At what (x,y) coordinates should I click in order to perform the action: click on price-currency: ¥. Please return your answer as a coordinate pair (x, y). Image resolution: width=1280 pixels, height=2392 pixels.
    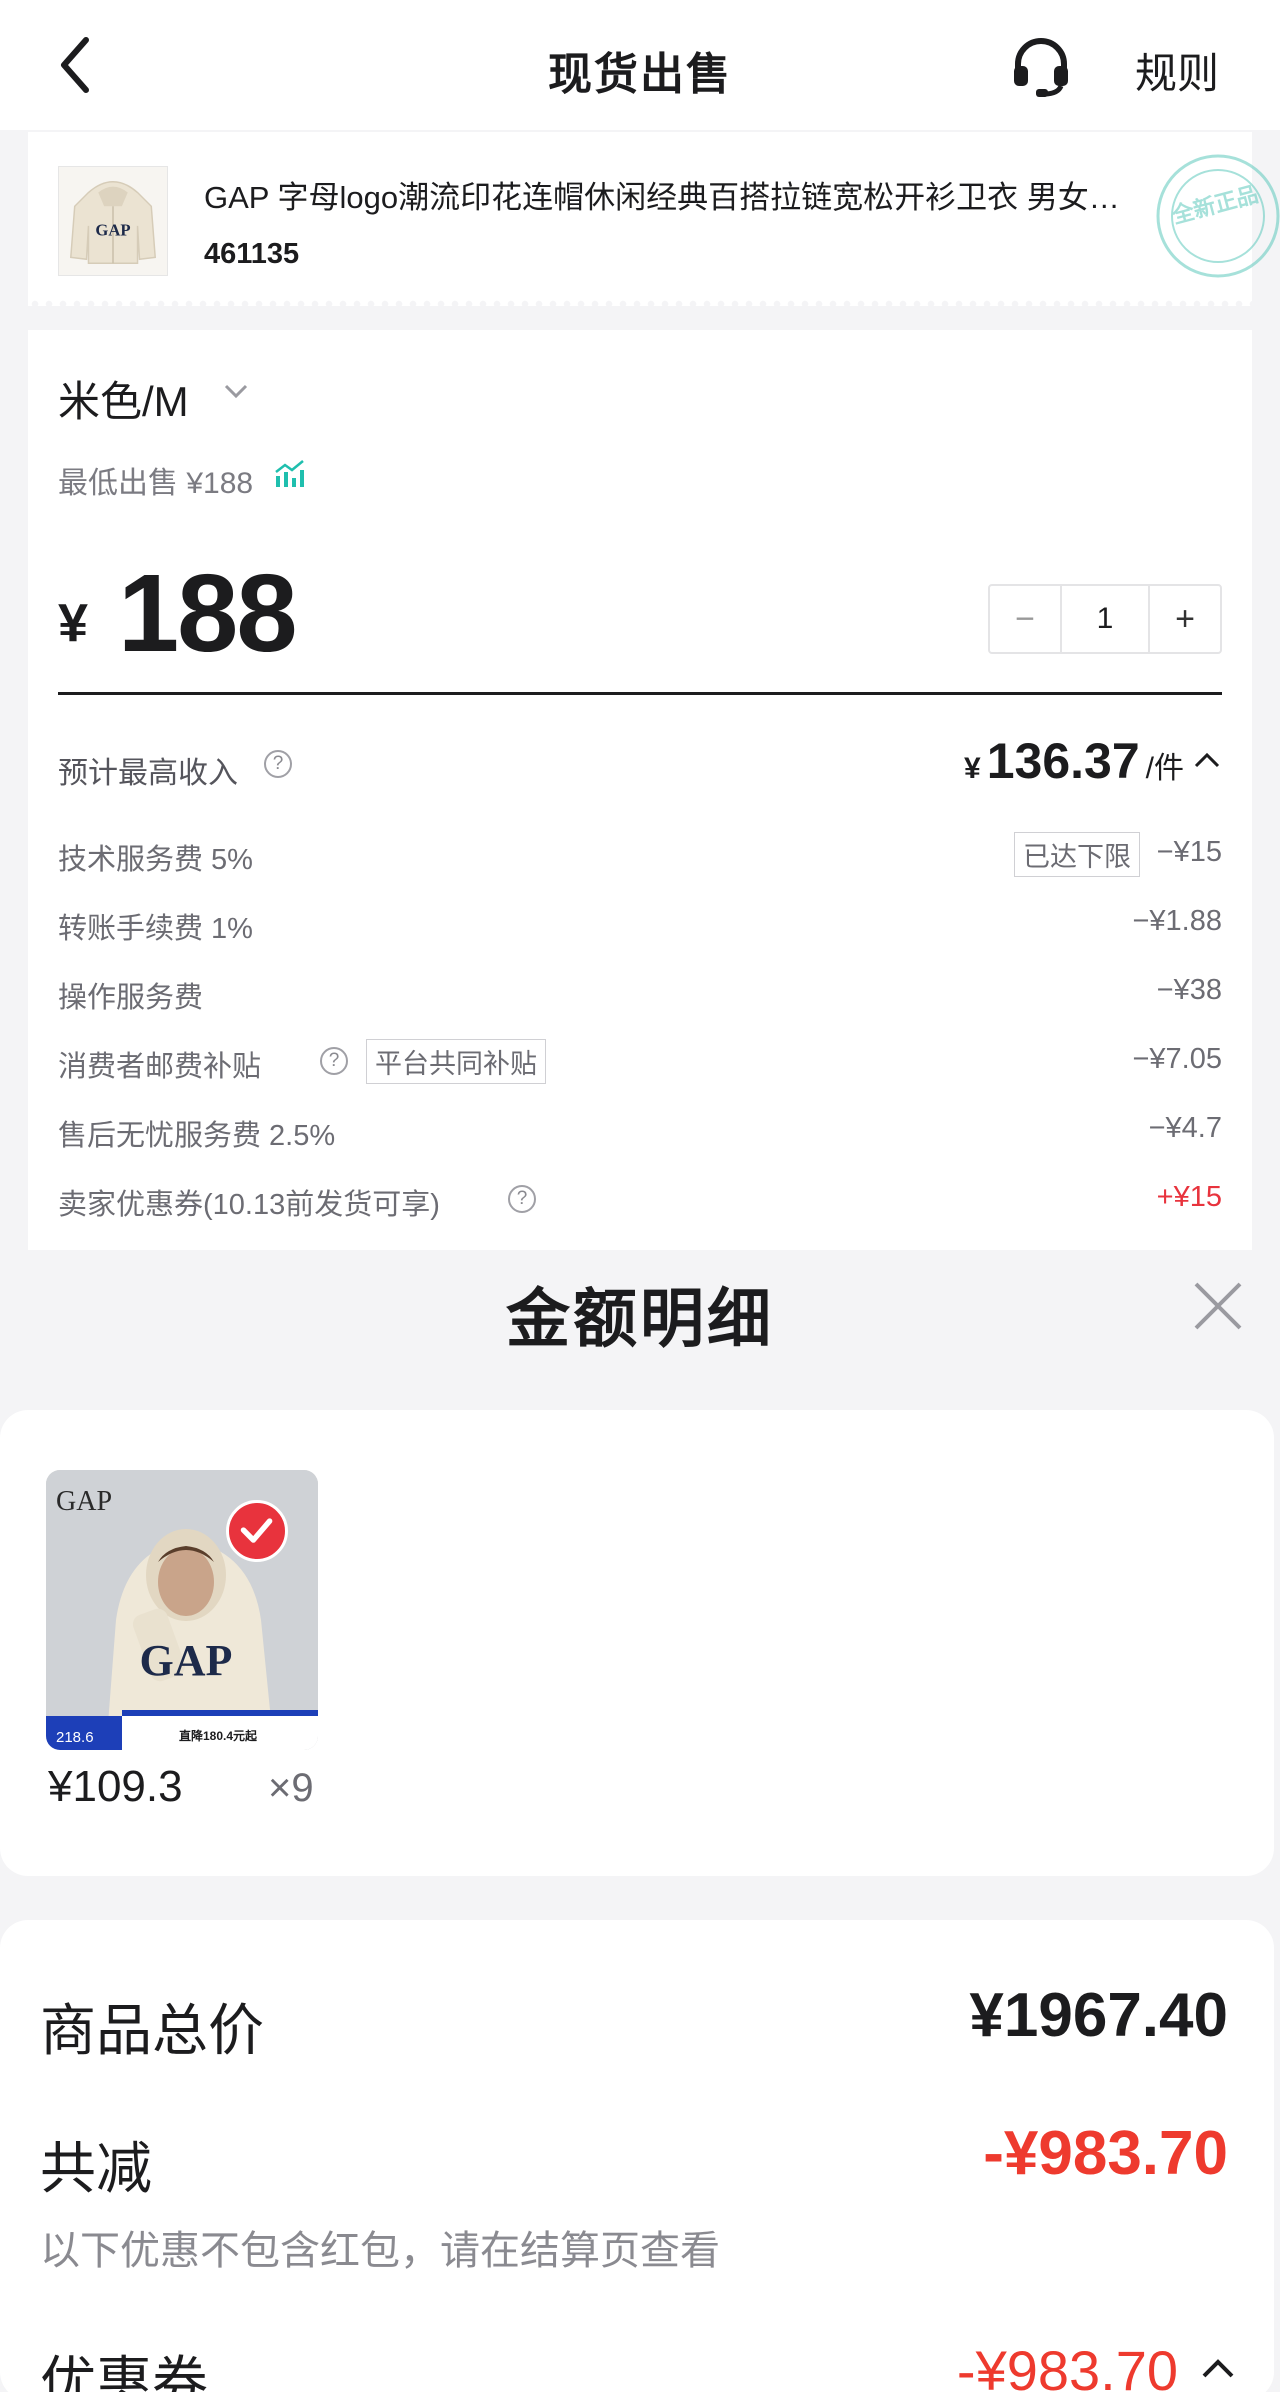
    Looking at the image, I should click on (73, 623).